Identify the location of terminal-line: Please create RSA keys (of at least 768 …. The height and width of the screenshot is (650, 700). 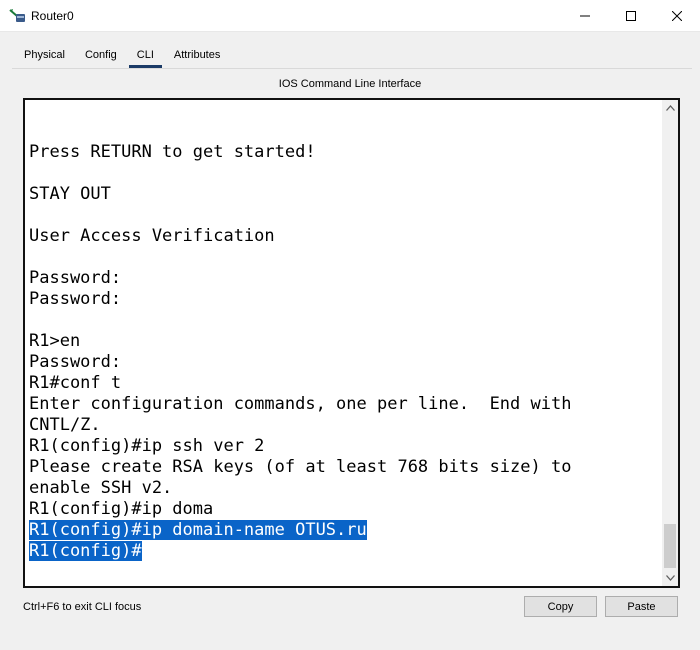
(344, 467).